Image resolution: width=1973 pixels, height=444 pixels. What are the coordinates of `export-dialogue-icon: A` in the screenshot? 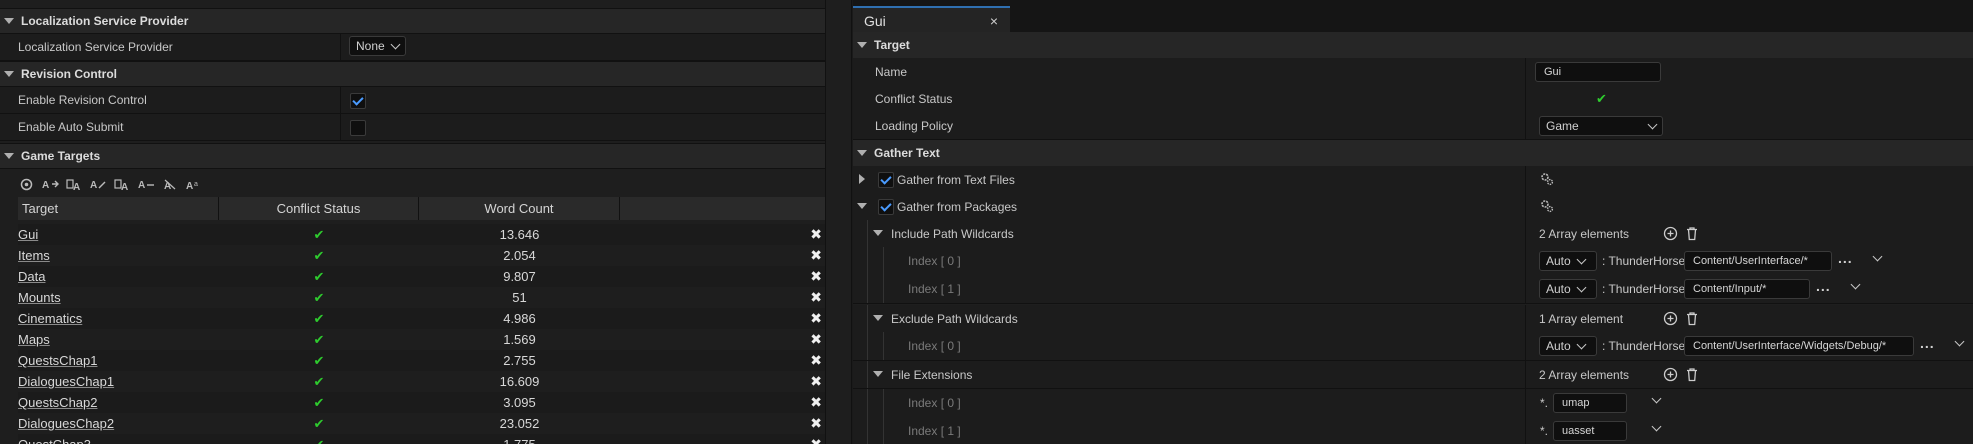 It's located at (122, 184).